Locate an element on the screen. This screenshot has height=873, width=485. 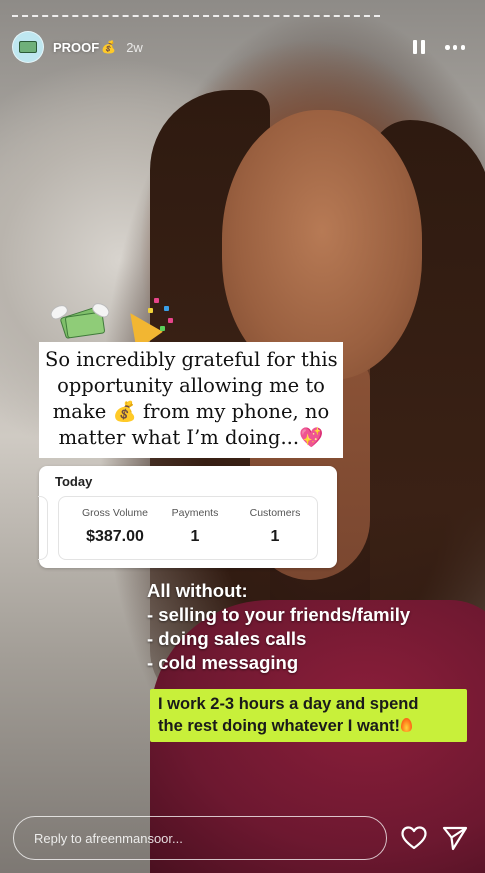
stat-label: Customers is located at coordinates (275, 513).